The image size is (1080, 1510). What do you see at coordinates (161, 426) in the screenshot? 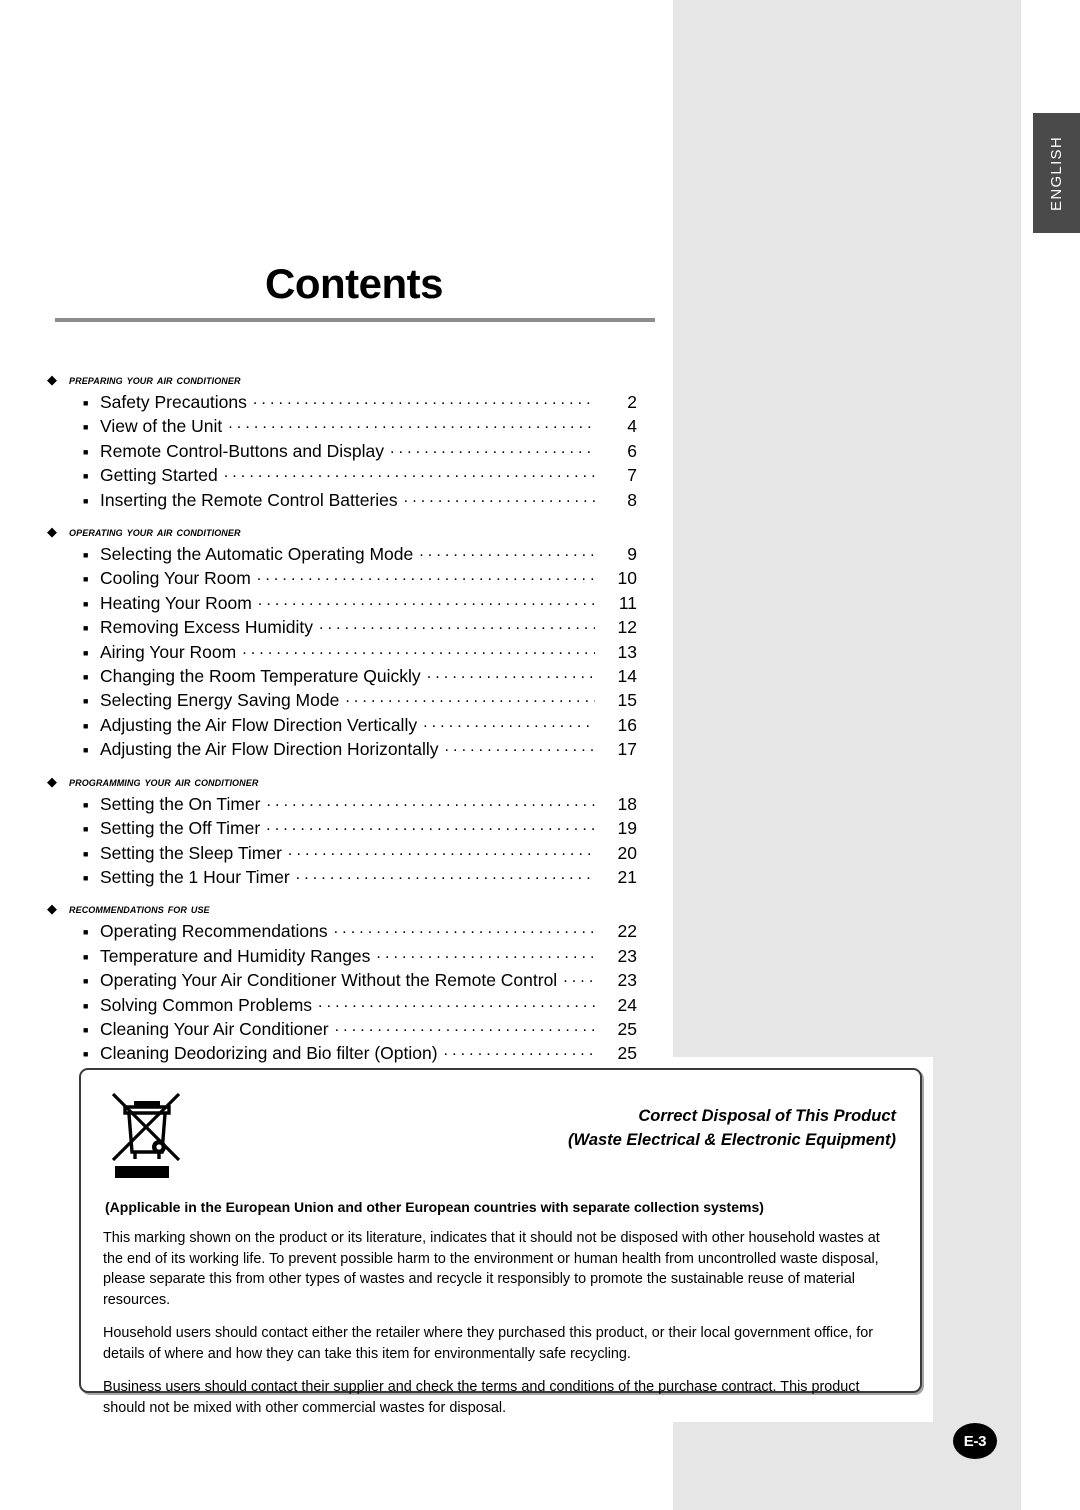
I see `toc-entry-label: View of the Unit` at bounding box center [161, 426].